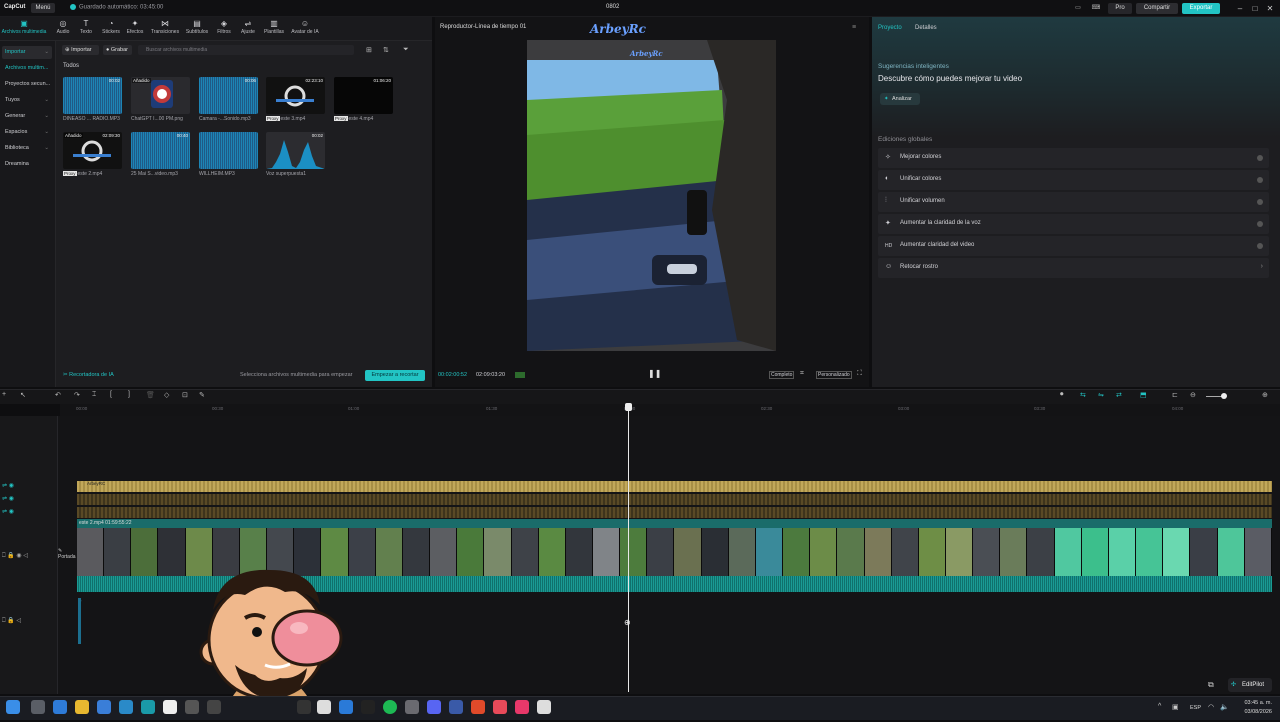 The width and height of the screenshot is (1280, 722). Describe the element at coordinates (890, 28) in the screenshot. I see `tab-project: Proyecto` at that location.